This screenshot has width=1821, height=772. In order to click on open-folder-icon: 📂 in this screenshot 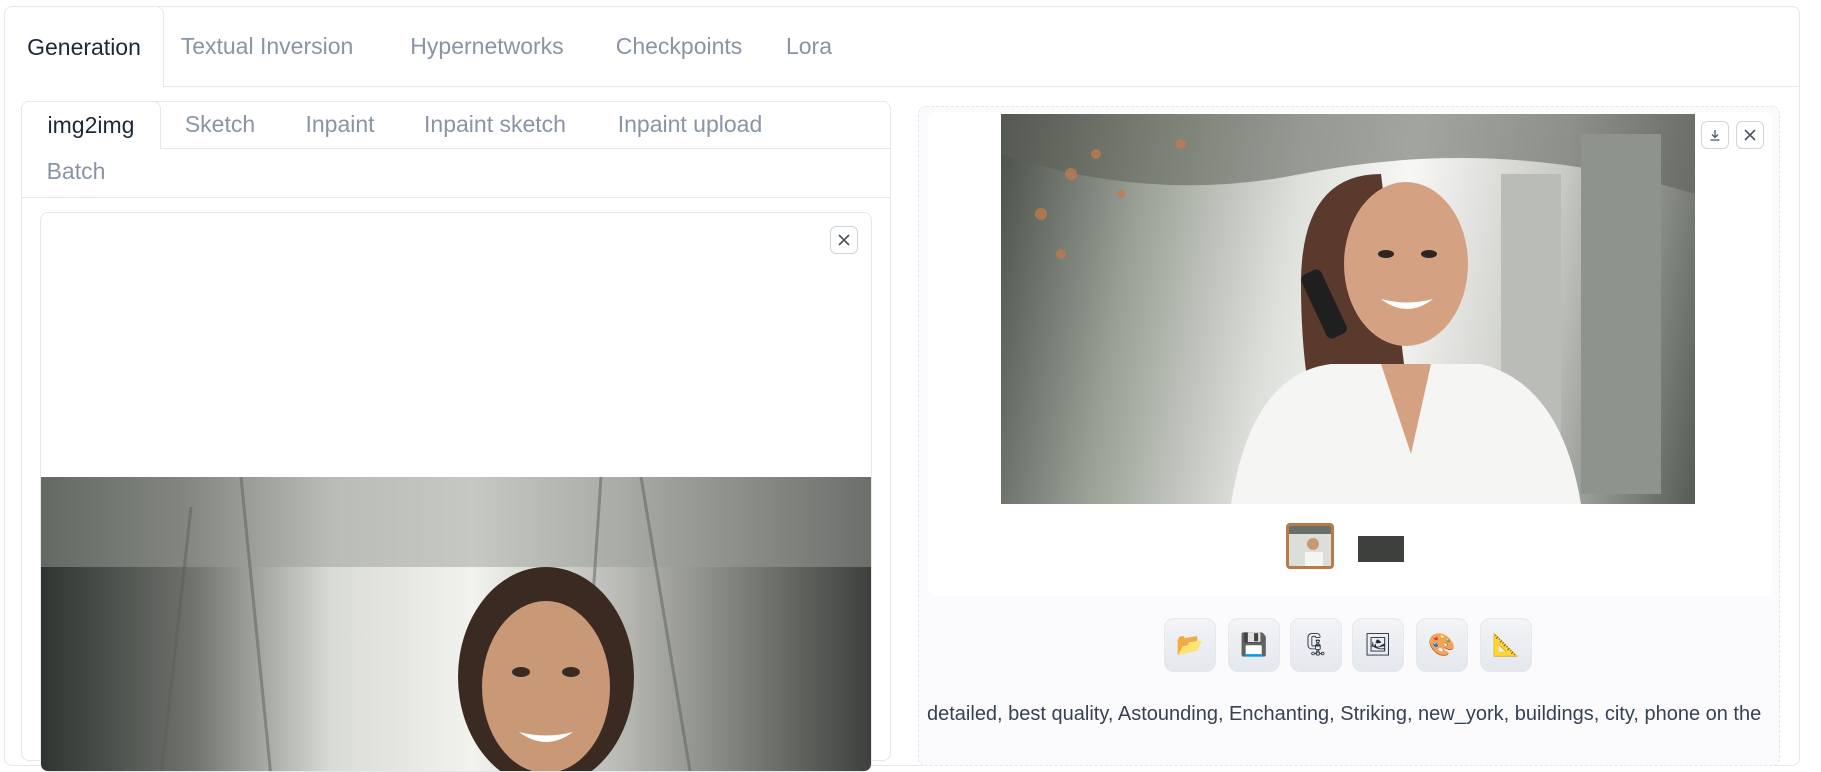, I will do `click(1190, 644)`.